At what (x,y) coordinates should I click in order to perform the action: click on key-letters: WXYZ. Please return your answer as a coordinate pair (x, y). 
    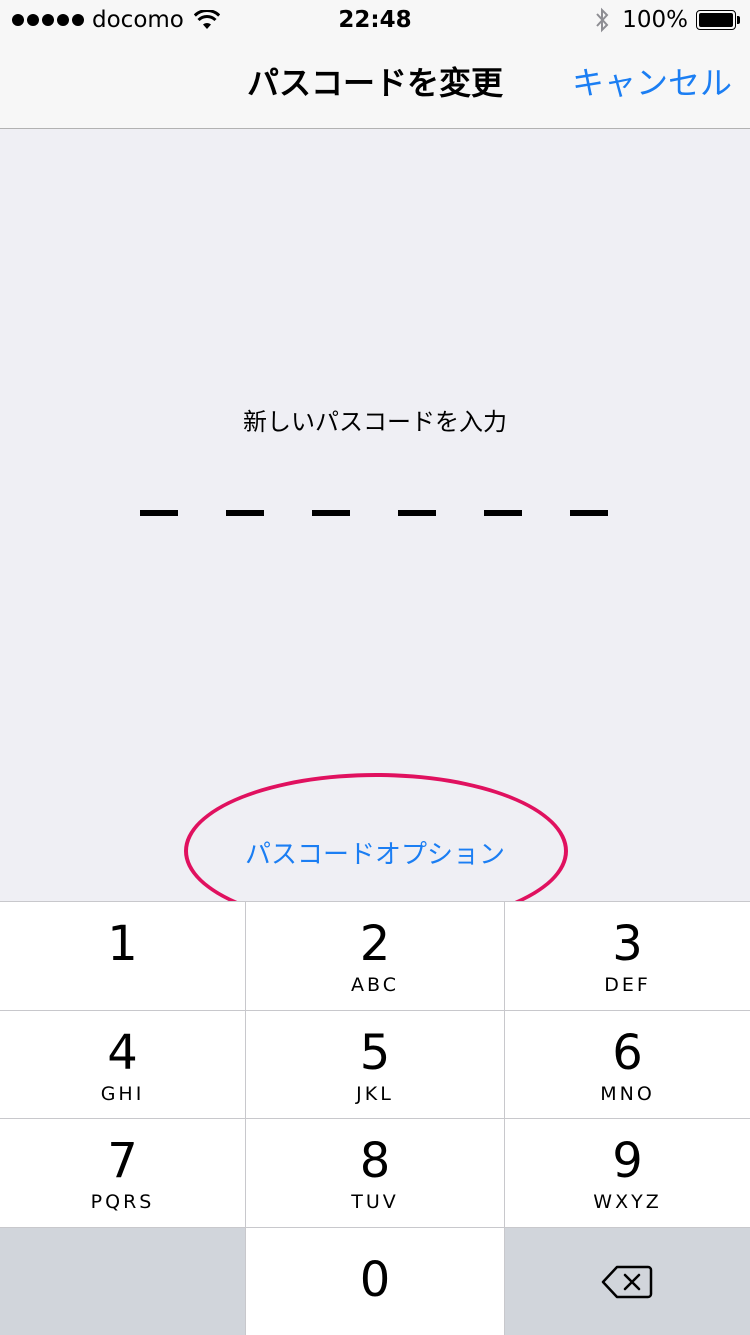
    Looking at the image, I should click on (627, 1202).